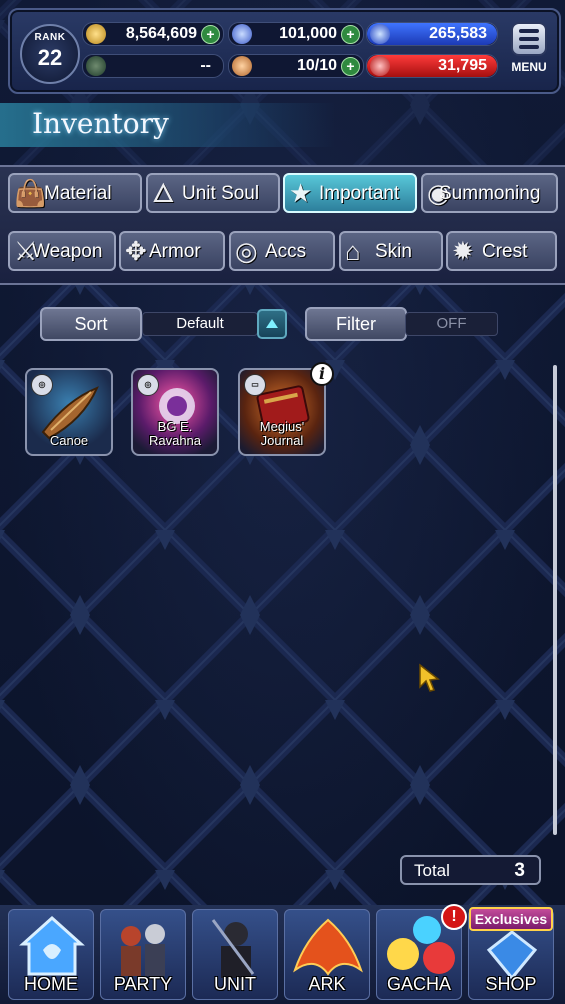 This screenshot has width=565, height=1004. I want to click on rank-label: RANK, so click(50, 37).